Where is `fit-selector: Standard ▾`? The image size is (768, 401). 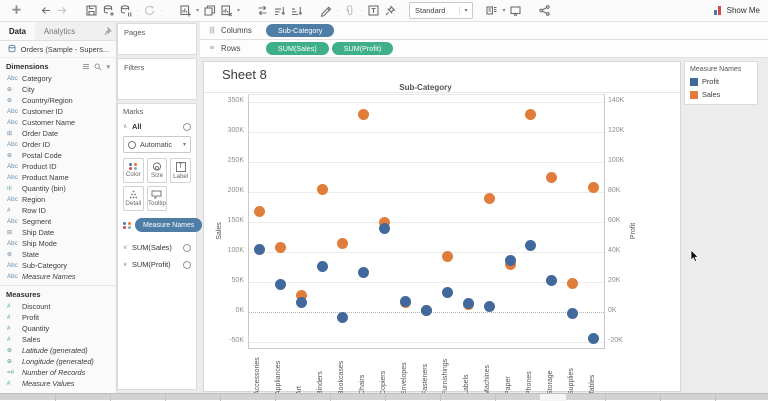 fit-selector: Standard ▾ is located at coordinates (441, 10).